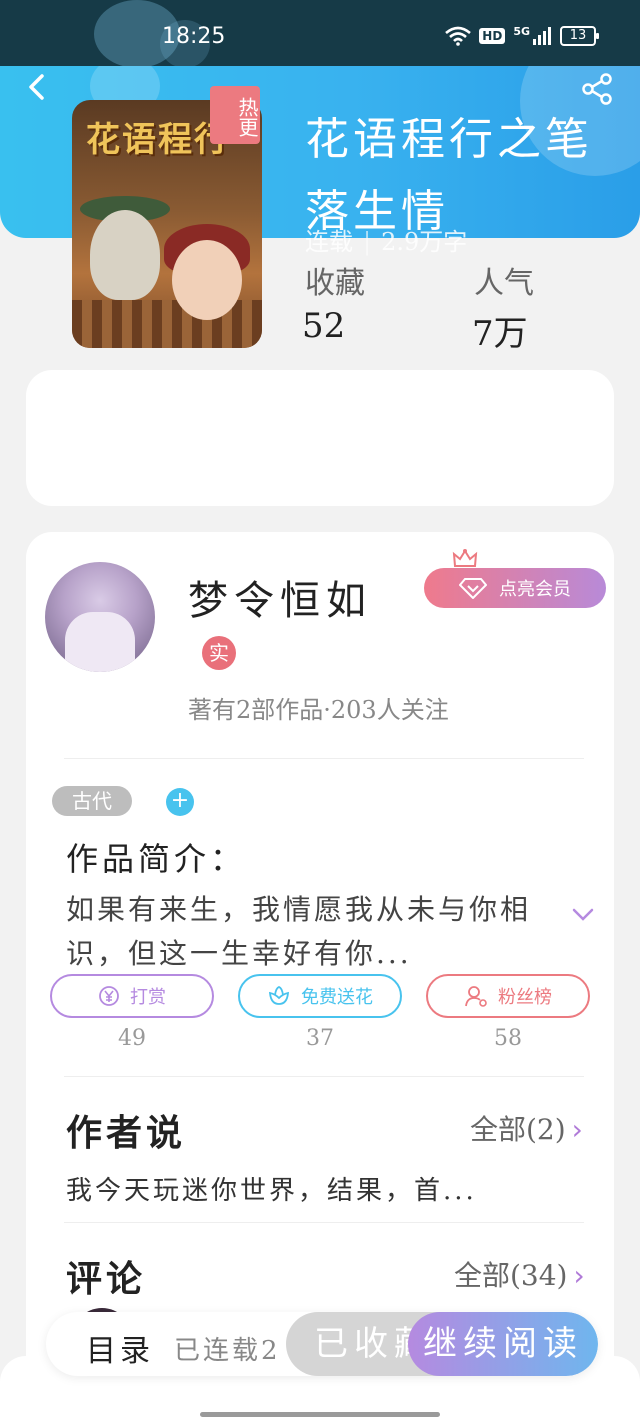 The width and height of the screenshot is (640, 1422). I want to click on cover-title-art: 花语程行, so click(158, 140).